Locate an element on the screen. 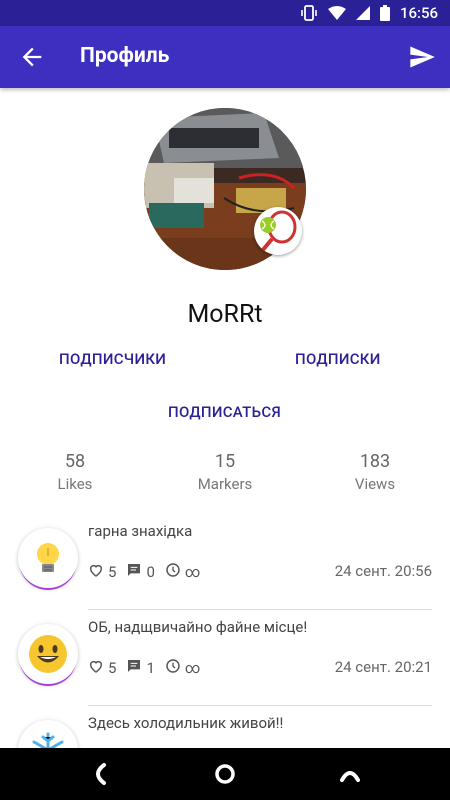 The width and height of the screenshot is (450, 806). post-text: Здесь холодильник живой!! is located at coordinates (186, 723).